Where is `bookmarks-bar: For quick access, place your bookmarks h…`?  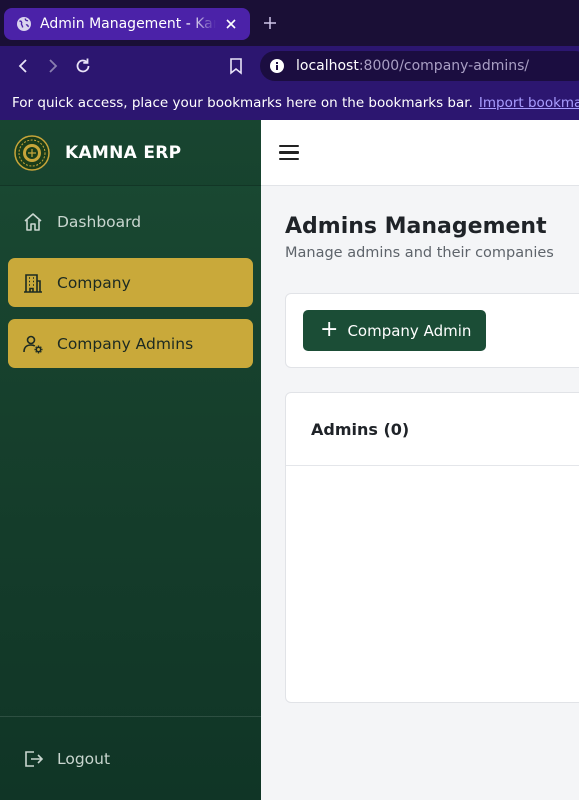 bookmarks-bar: For quick access, place your bookmarks h… is located at coordinates (289, 103).